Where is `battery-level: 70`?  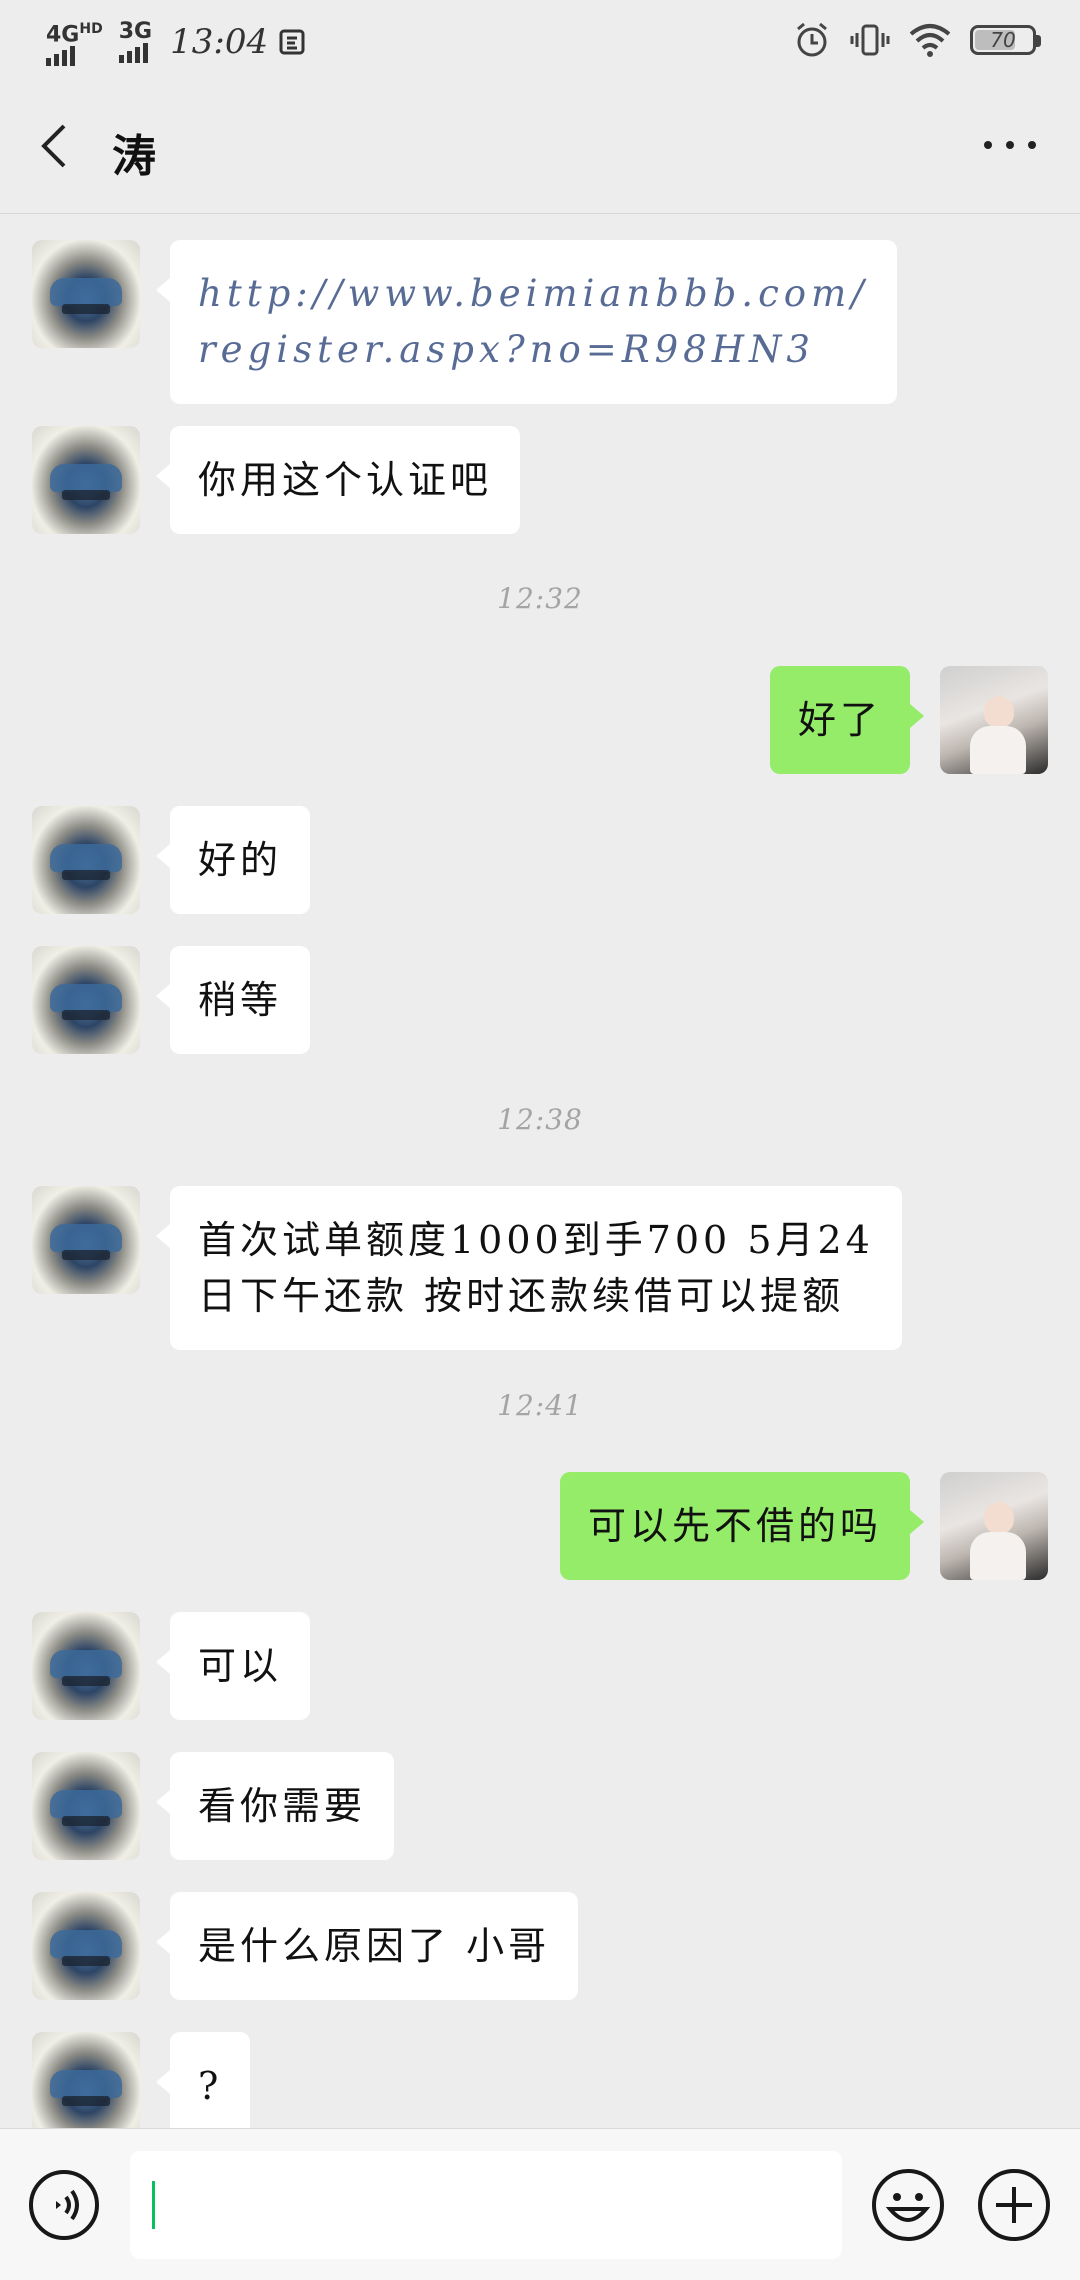
battery-level: 70 is located at coordinates (1003, 40).